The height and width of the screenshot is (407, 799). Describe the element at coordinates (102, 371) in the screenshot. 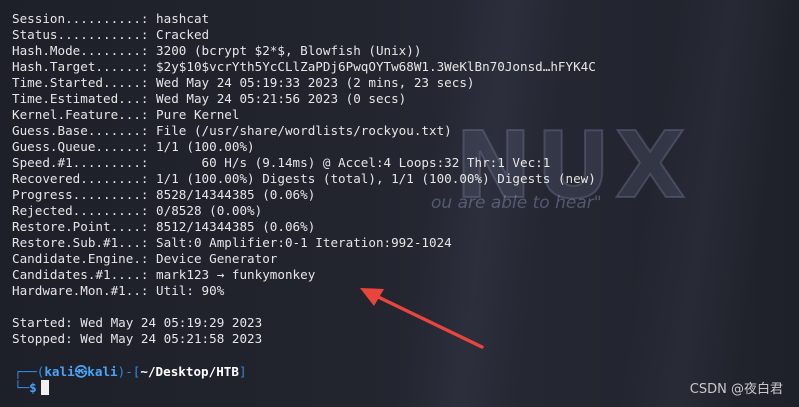

I see `prompt-hostname: kali` at that location.